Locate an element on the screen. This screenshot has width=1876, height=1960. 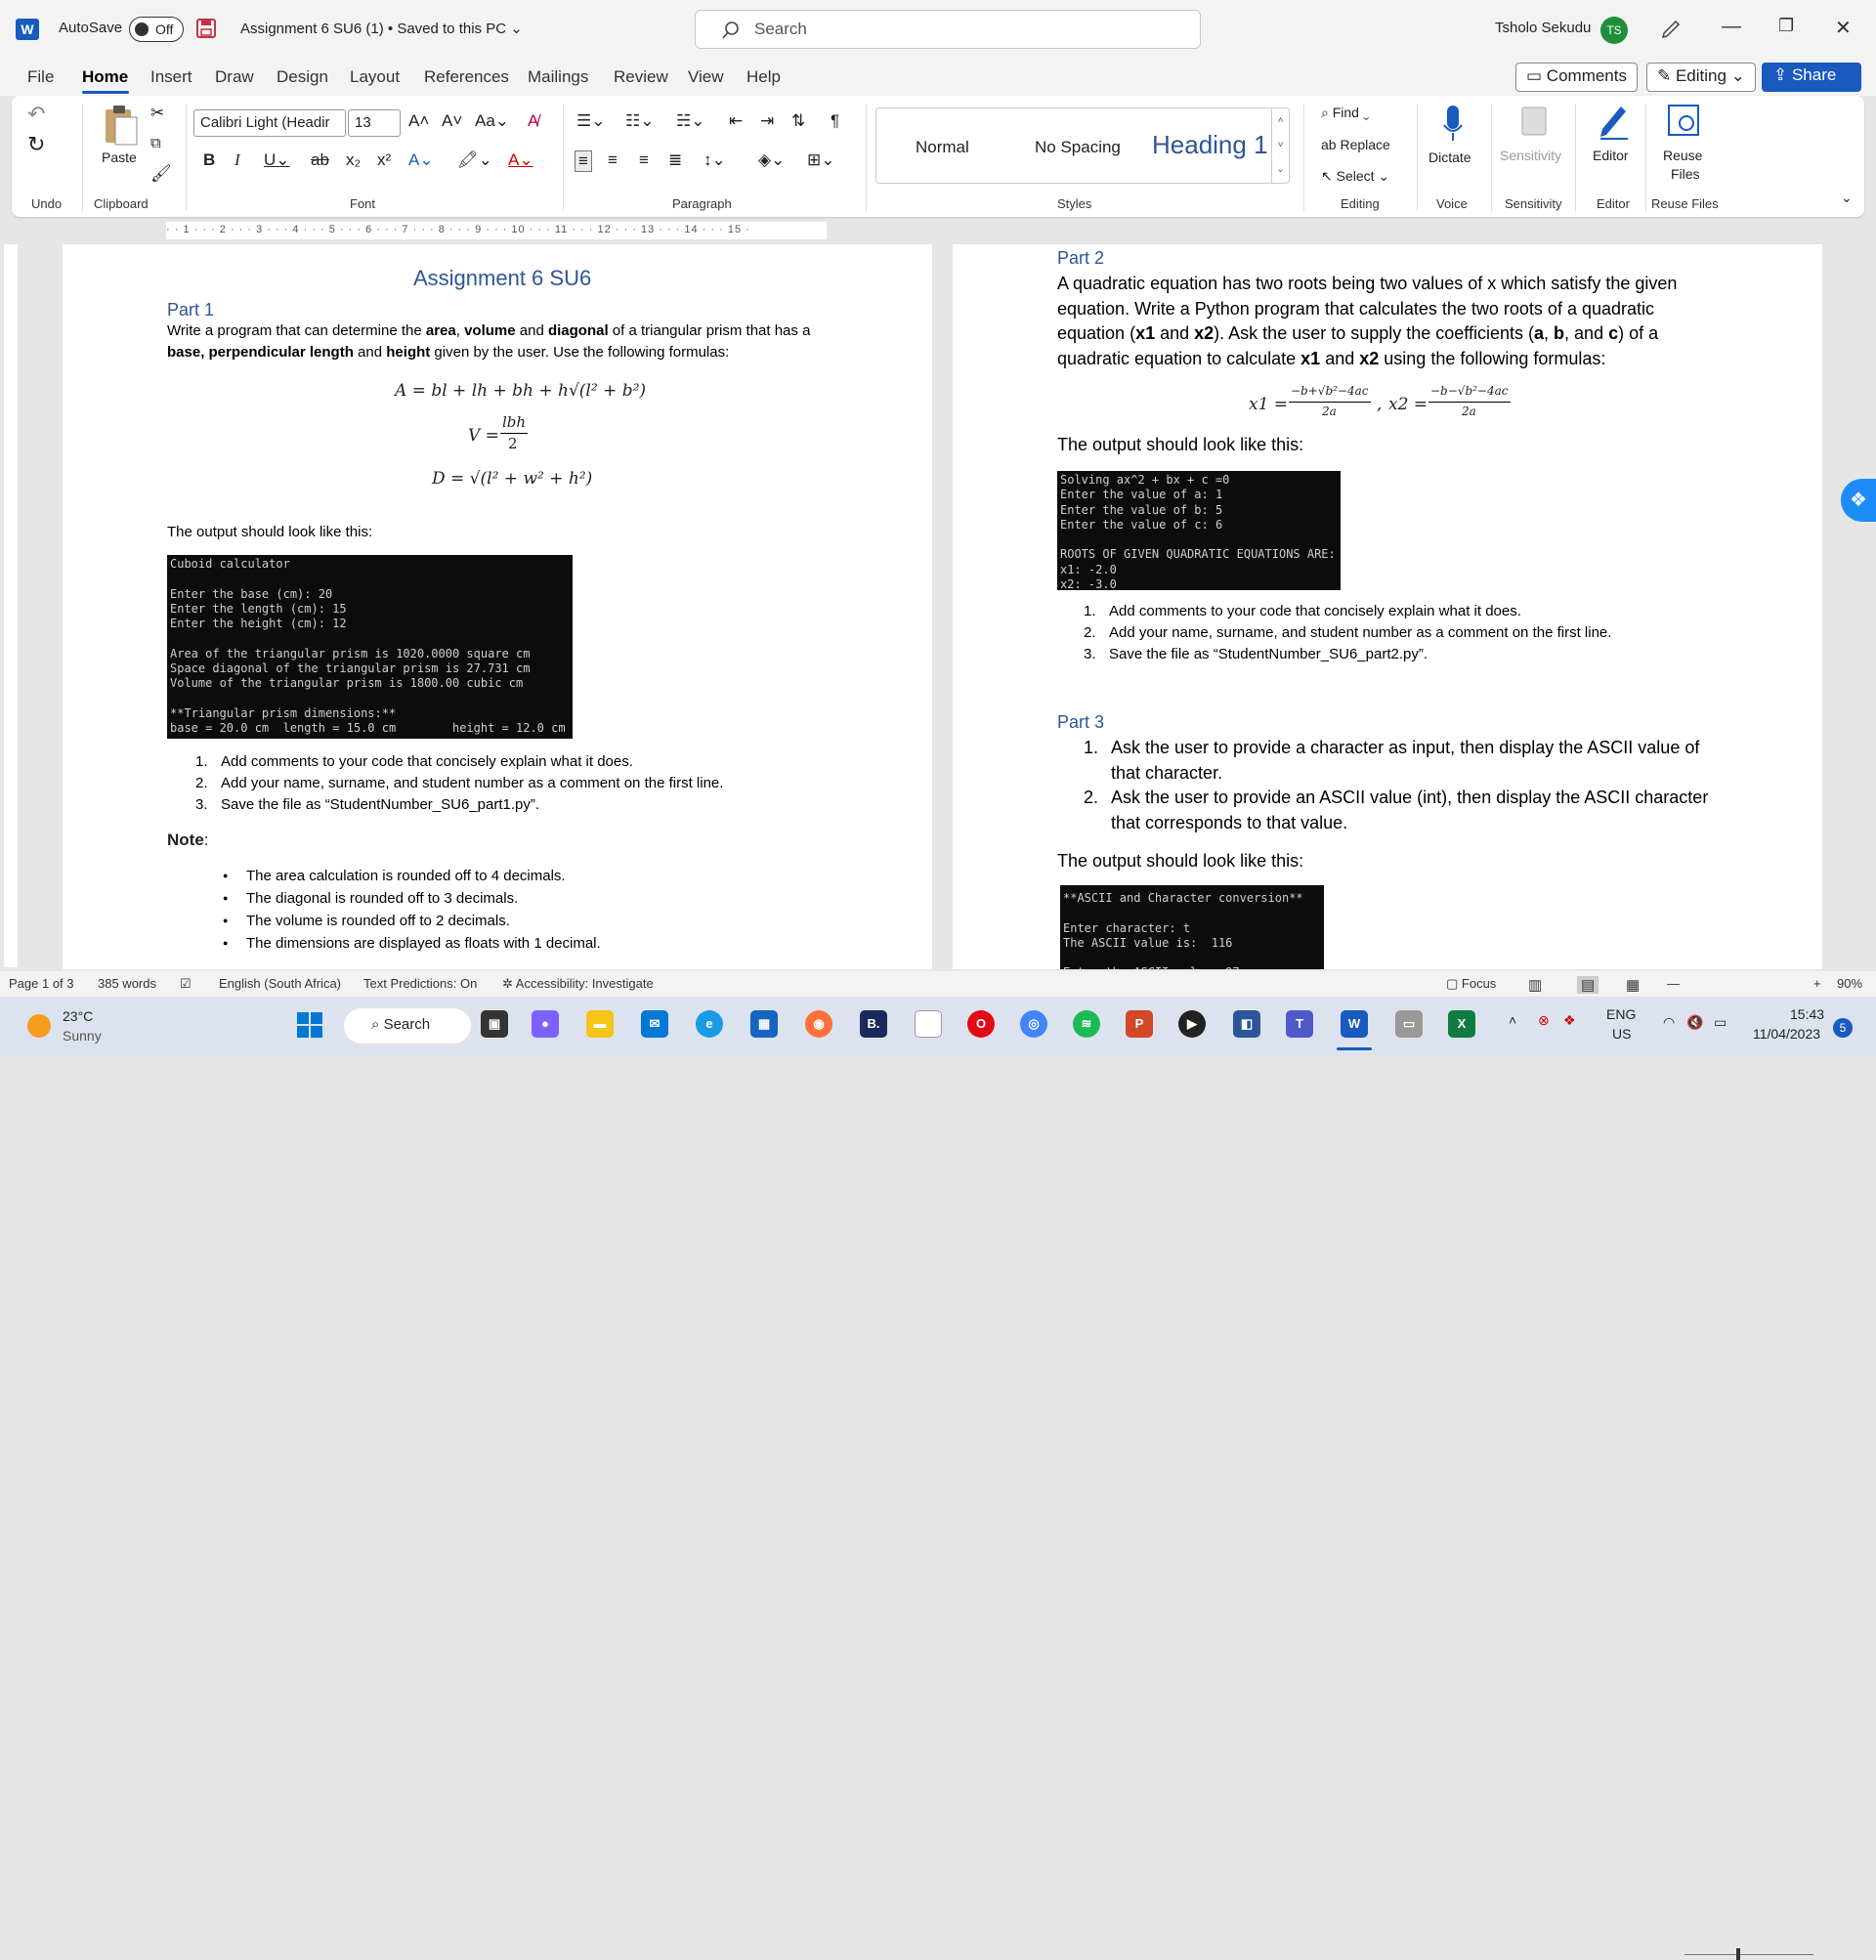
underline-icon: U⌄ is located at coordinates (277, 160).